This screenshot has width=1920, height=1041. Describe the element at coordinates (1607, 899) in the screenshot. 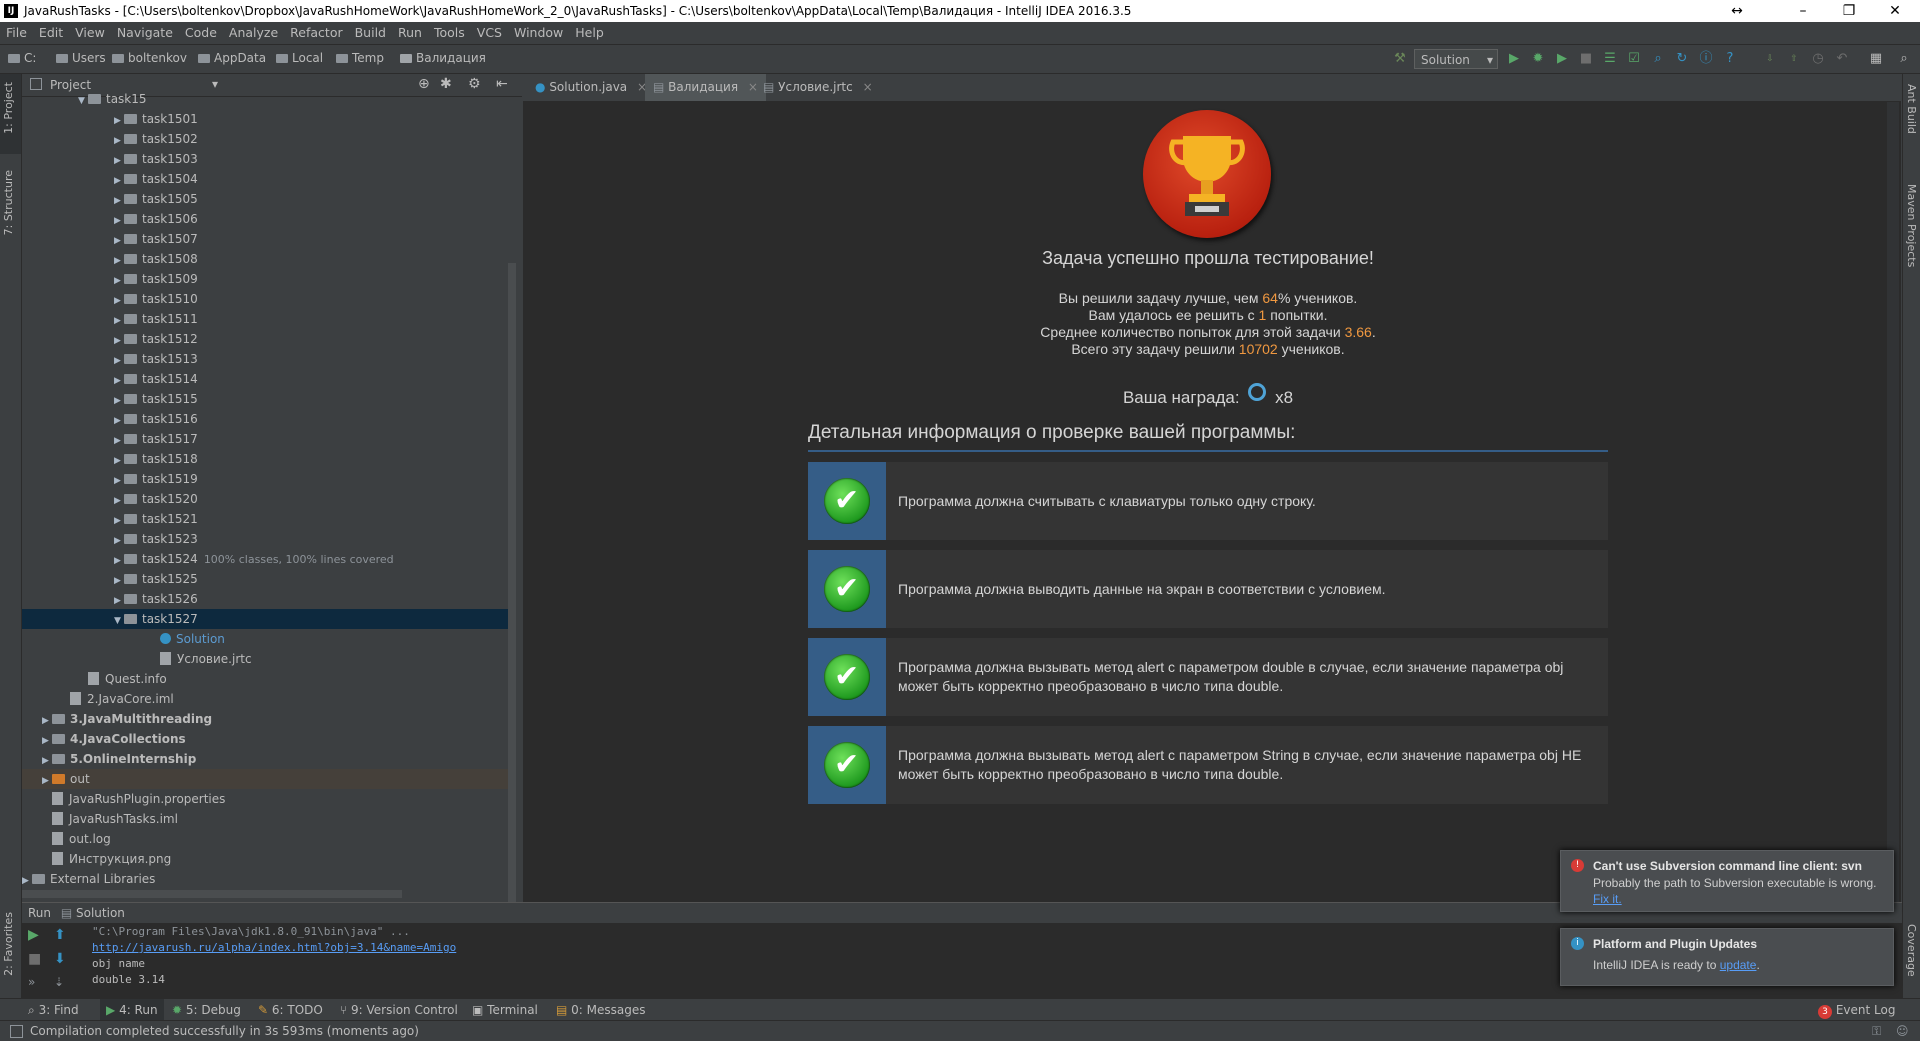

I see `fix-it-link: Fix it.` at that location.